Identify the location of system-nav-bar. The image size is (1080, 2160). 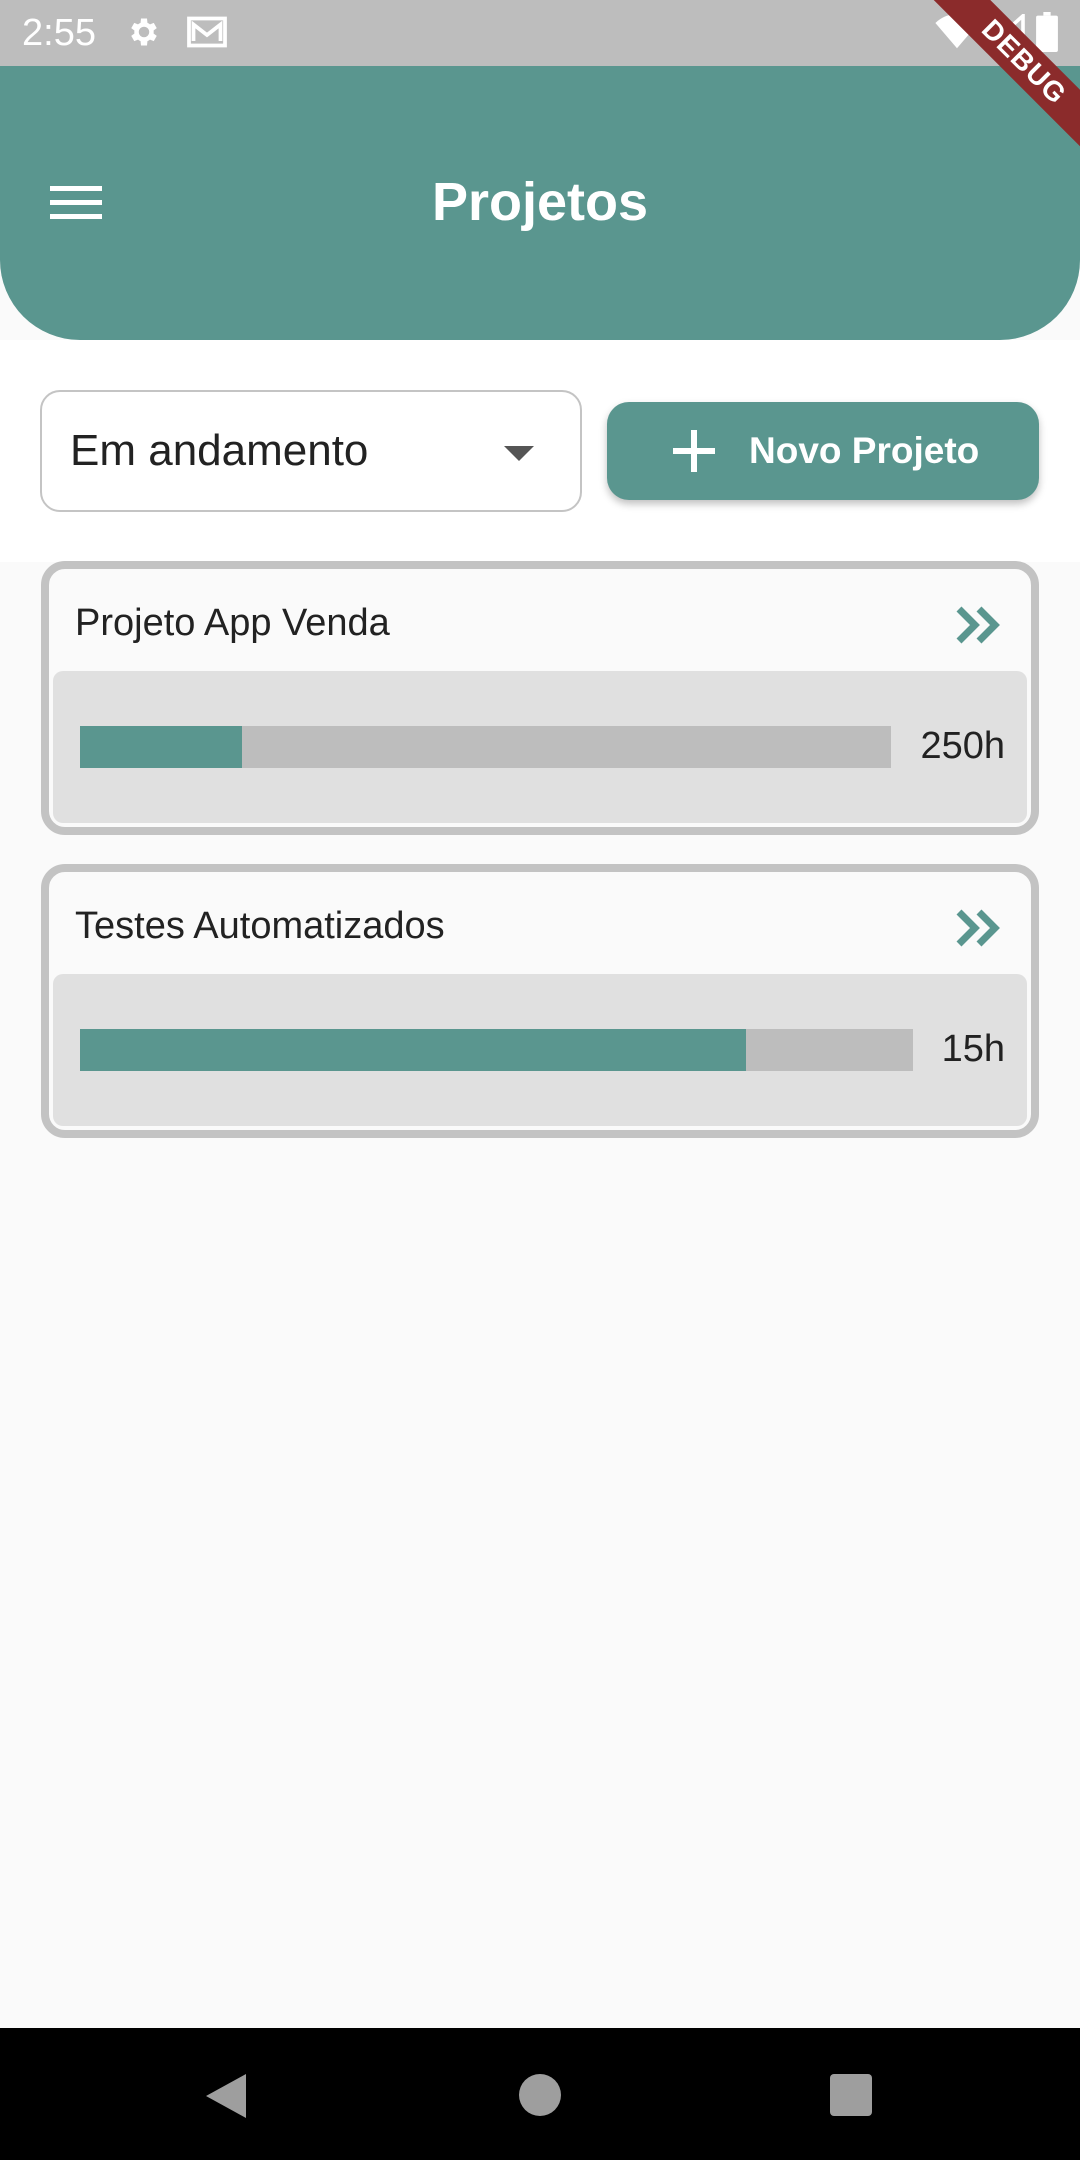
(540, 2094).